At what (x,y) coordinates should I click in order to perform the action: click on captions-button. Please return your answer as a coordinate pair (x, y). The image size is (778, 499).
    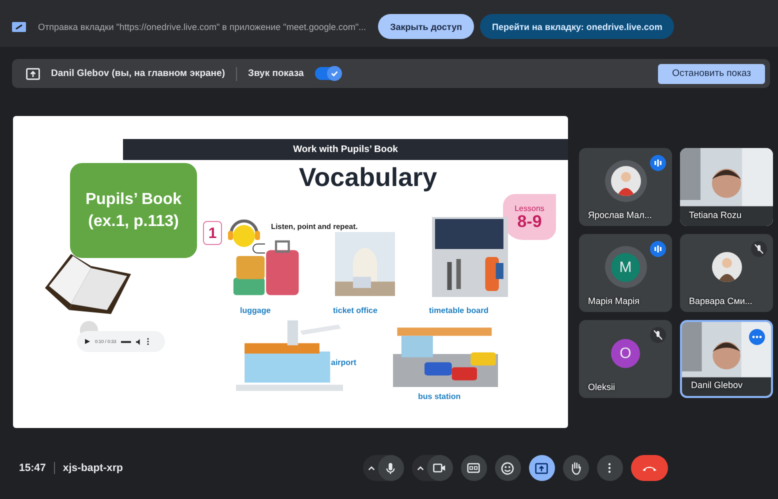
    Looking at the image, I should click on (473, 468).